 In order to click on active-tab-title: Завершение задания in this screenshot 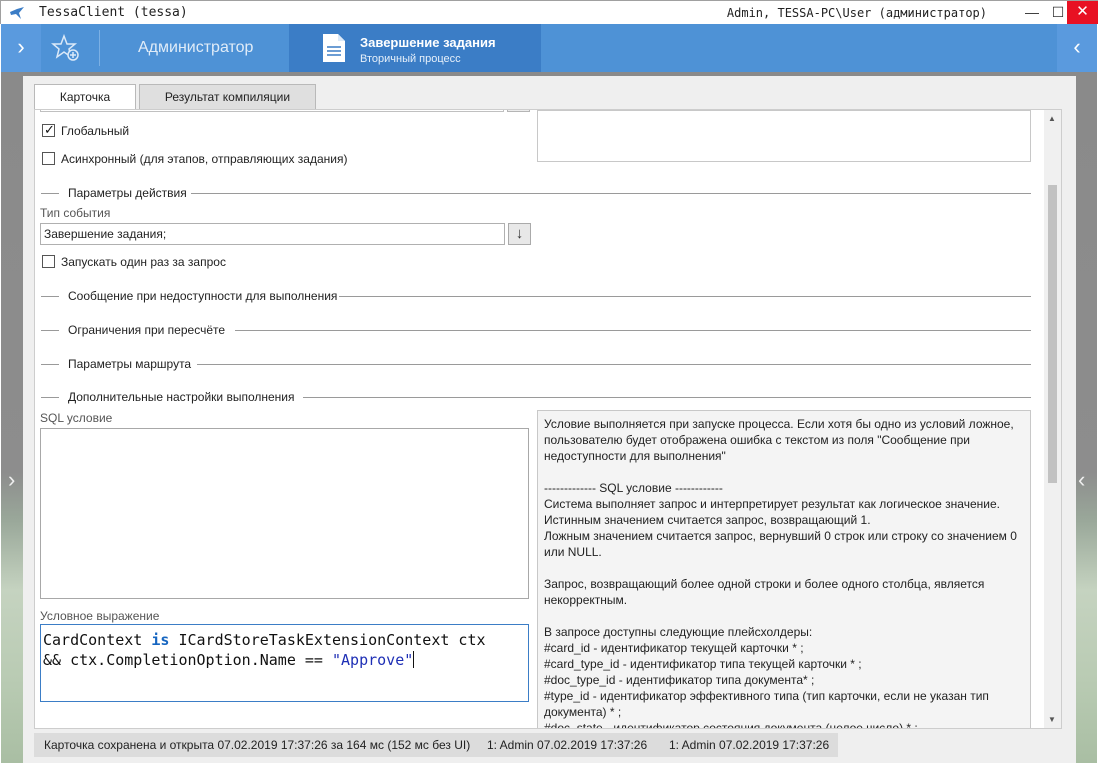, I will do `click(428, 42)`.